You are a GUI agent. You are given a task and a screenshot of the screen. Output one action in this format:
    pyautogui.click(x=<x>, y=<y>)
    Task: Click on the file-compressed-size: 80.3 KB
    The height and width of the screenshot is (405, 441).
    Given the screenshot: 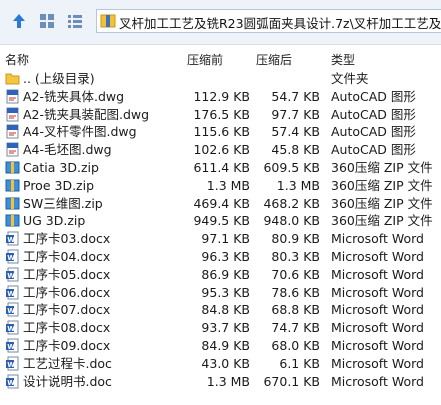 What is the action you would take?
    pyautogui.click(x=295, y=256)
    